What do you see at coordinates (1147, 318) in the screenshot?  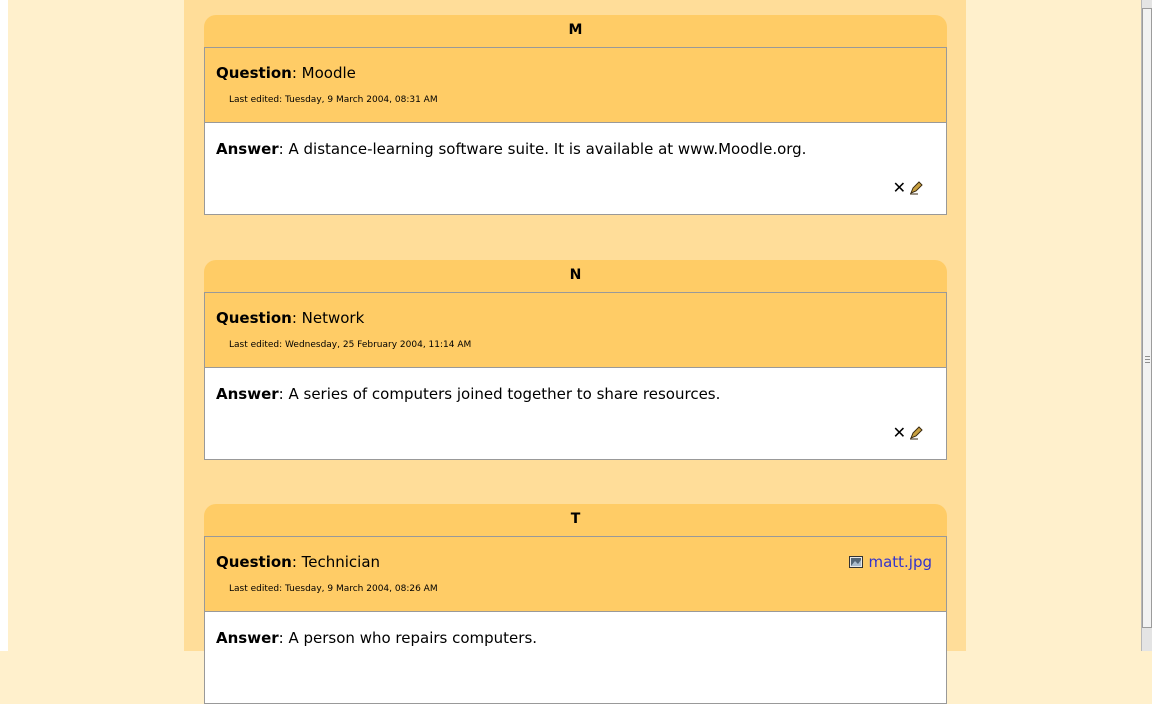 I see `scrollbar-thumb` at bounding box center [1147, 318].